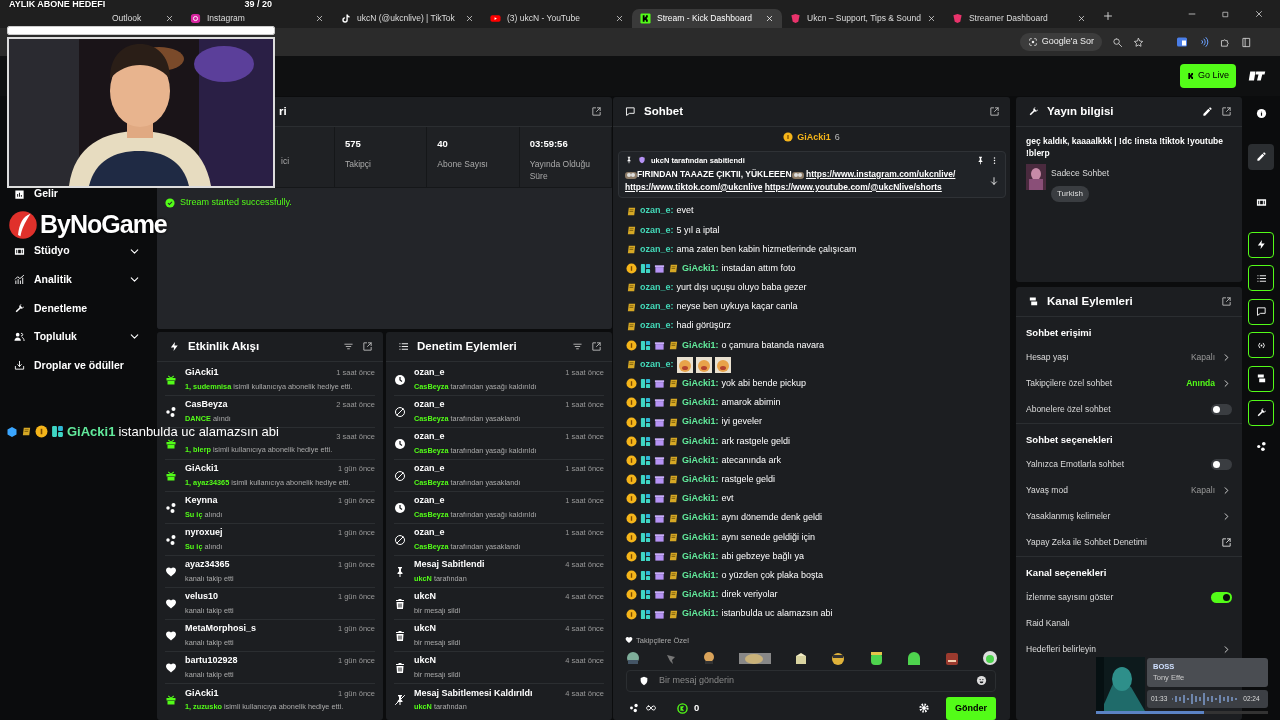 This screenshot has width=1280, height=720. What do you see at coordinates (766, 249) in the screenshot?
I see `chat-message: ama zaten ben kabin hizmetlerinde çalışıcam` at bounding box center [766, 249].